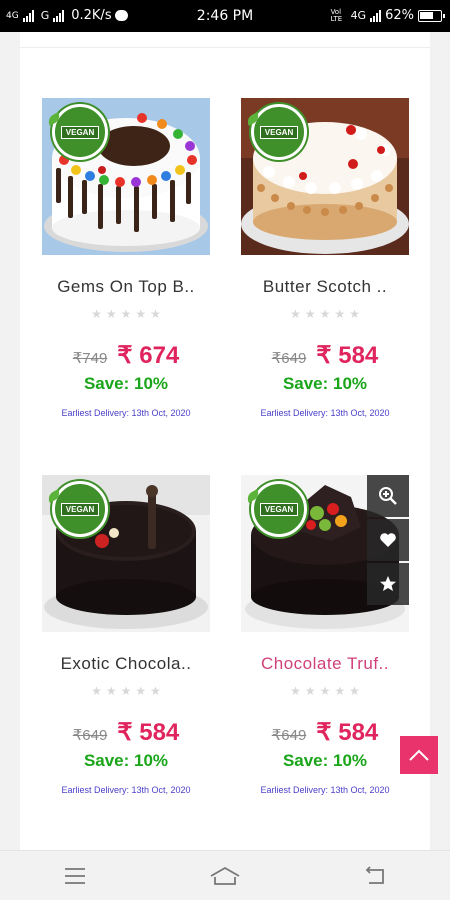 The height and width of the screenshot is (900, 450). Describe the element at coordinates (376, 15) in the screenshot. I see `signal-icon` at that location.